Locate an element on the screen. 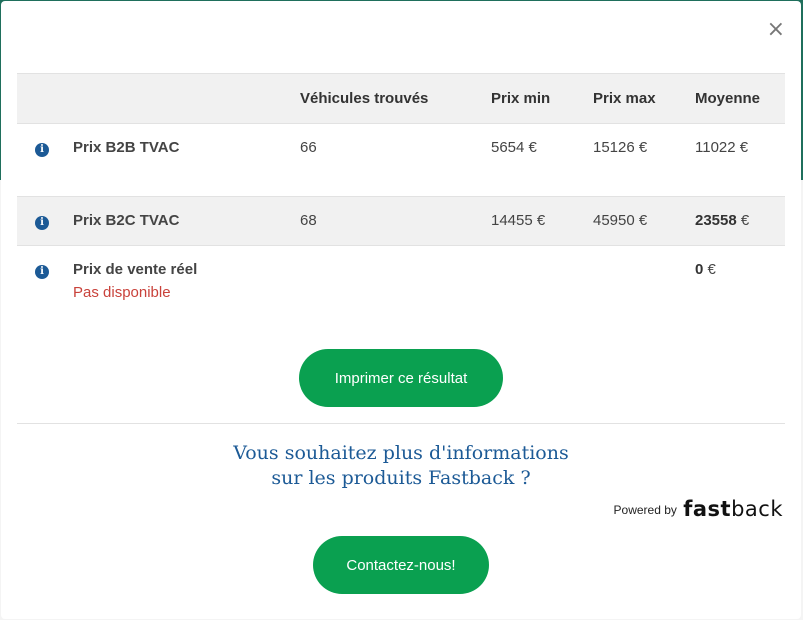 The image size is (803, 620). header-average: Moyenne is located at coordinates (740, 98).